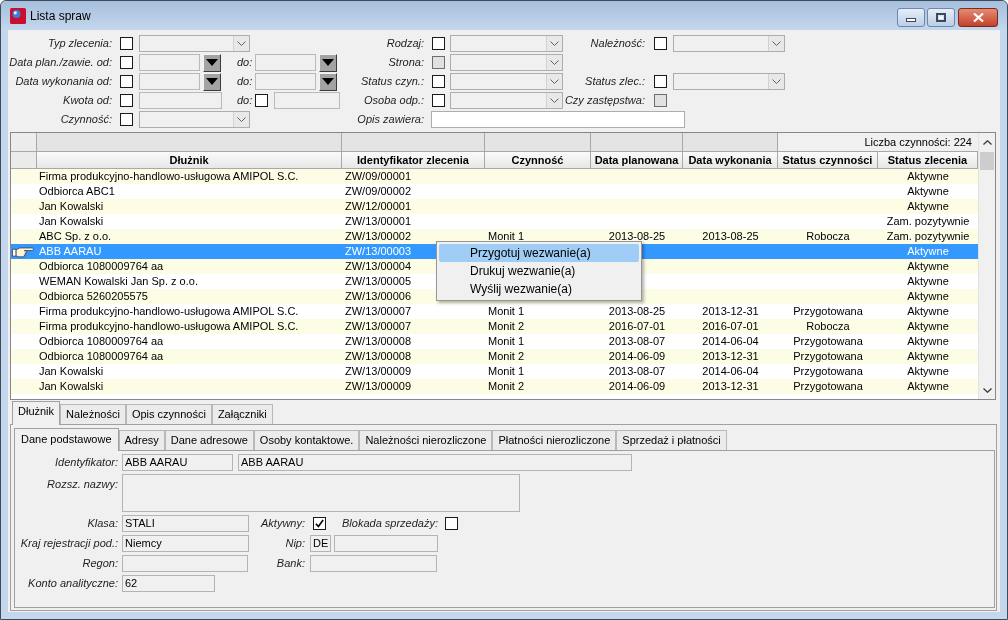 Image resolution: width=1008 pixels, height=620 pixels. What do you see at coordinates (70, 251) in the screenshot?
I see `table-cell-text: ABB AARAU` at bounding box center [70, 251].